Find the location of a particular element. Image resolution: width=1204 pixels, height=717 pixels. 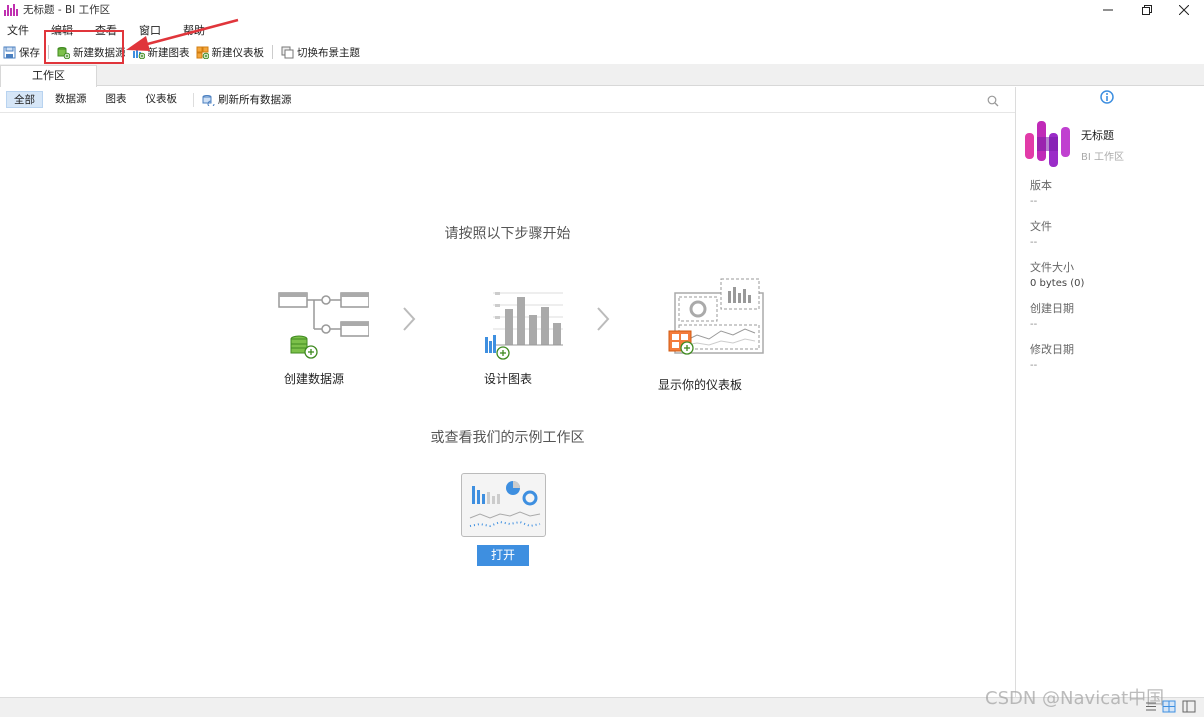

filter-chart: 图表 is located at coordinates (116, 99).